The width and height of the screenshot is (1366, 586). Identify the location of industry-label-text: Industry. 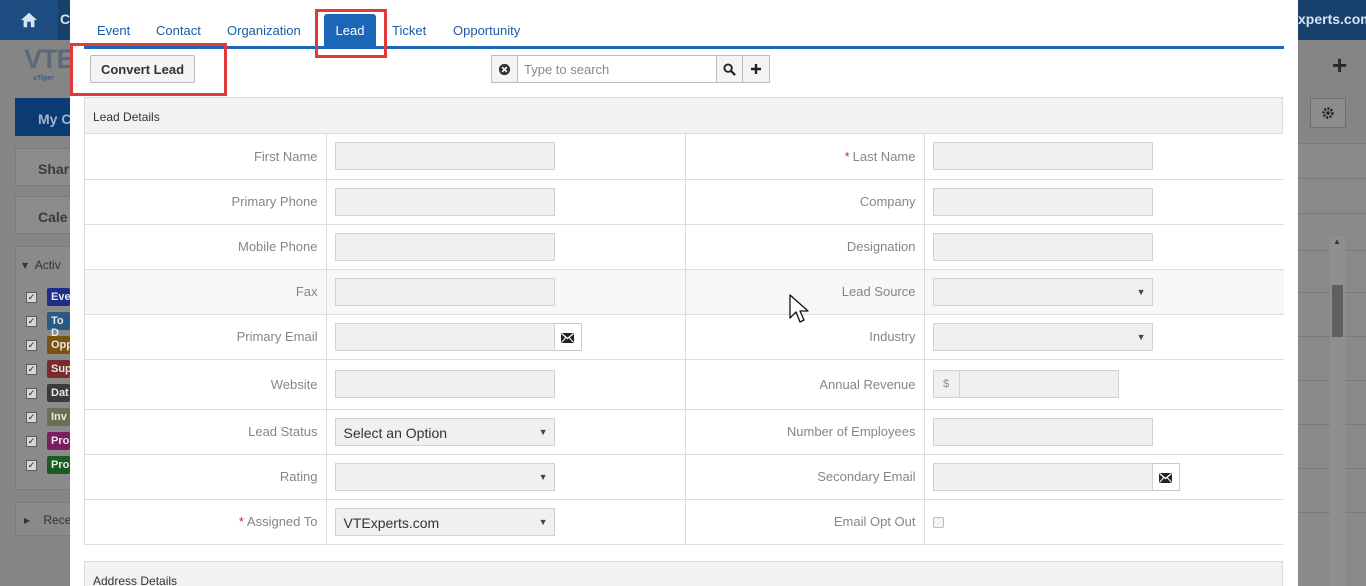
(892, 336).